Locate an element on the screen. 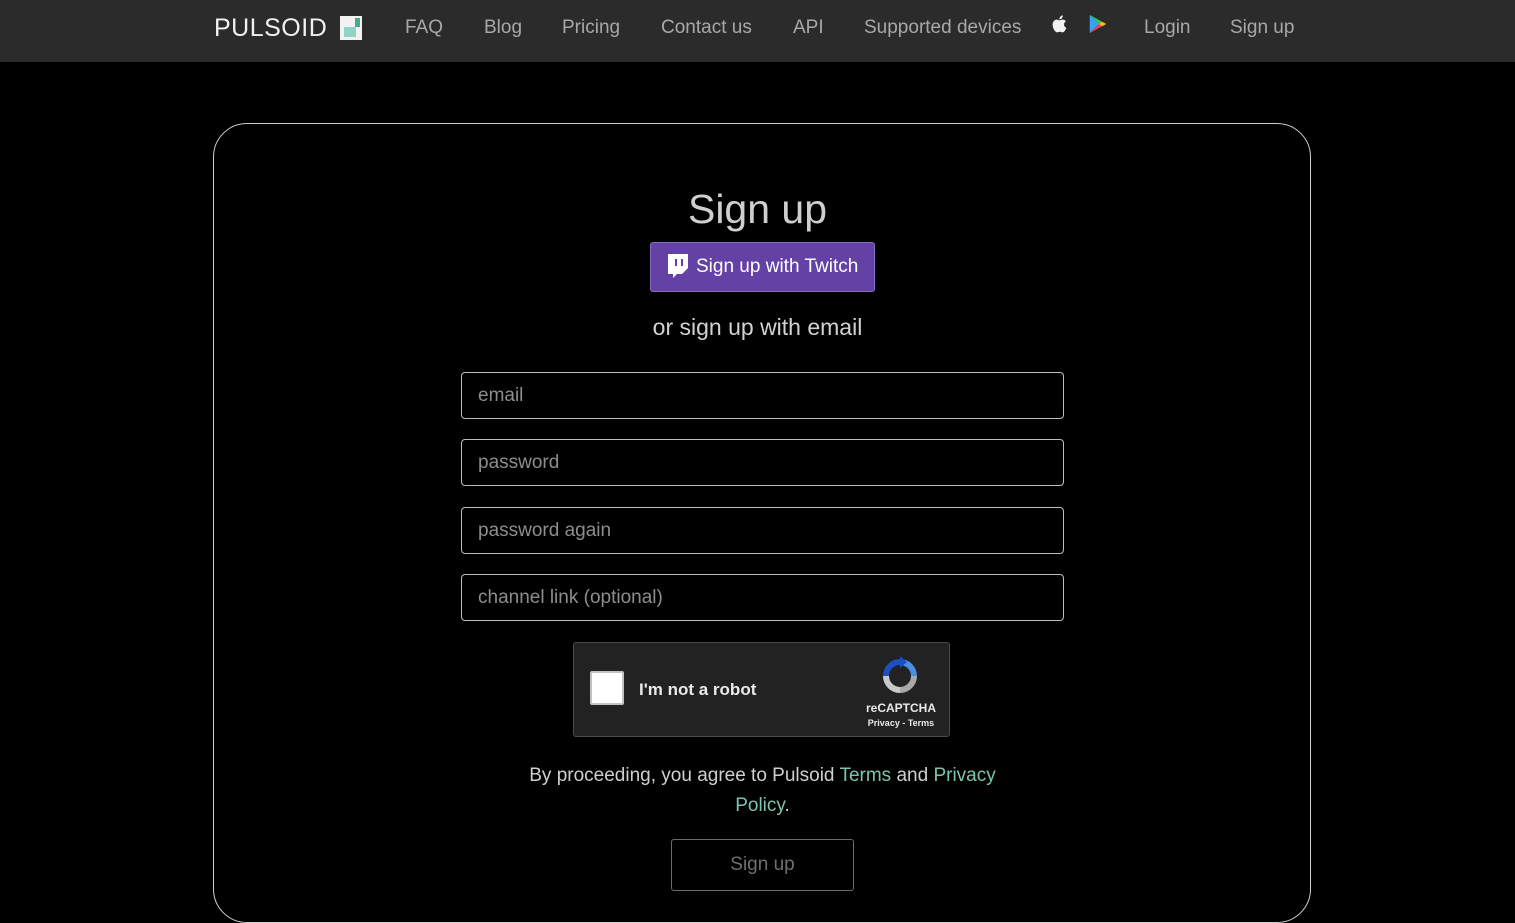 Image resolution: width=1515 pixels, height=923 pixels. recaptcha-privacy-link: Privacy is located at coordinates (884, 723).